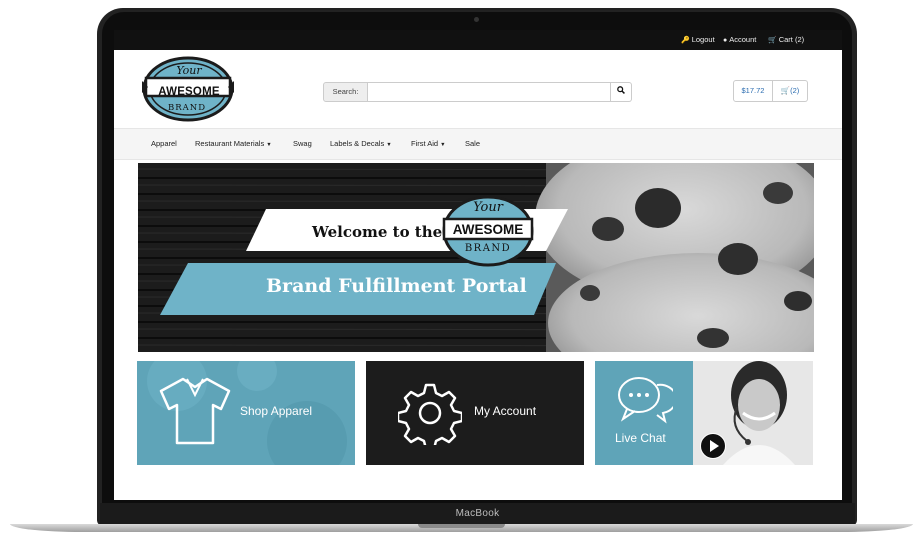  What do you see at coordinates (345, 92) in the screenshot?
I see `search-label: Search:` at bounding box center [345, 92].